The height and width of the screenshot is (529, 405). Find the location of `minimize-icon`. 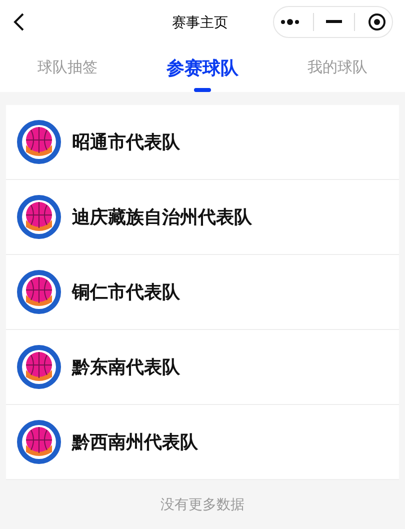

minimize-icon is located at coordinates (334, 22).